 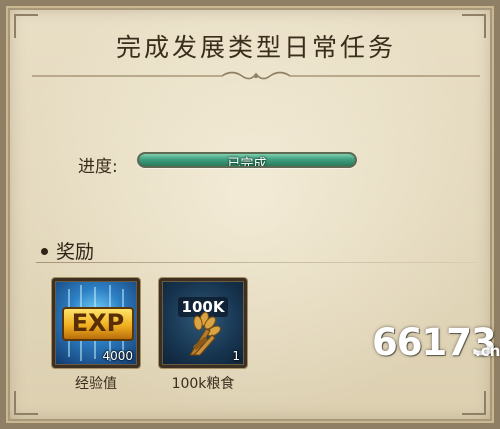 I want to click on reward-item-exp: EXP 4000, so click(x=96, y=323).